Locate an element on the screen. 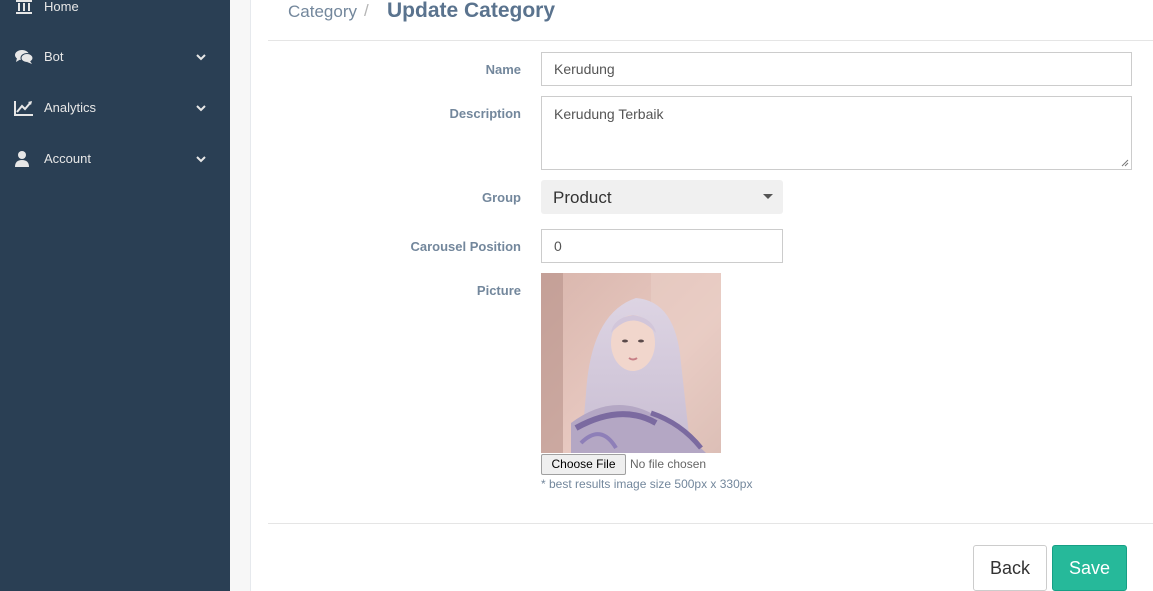  back-button: Back is located at coordinates (1010, 568).